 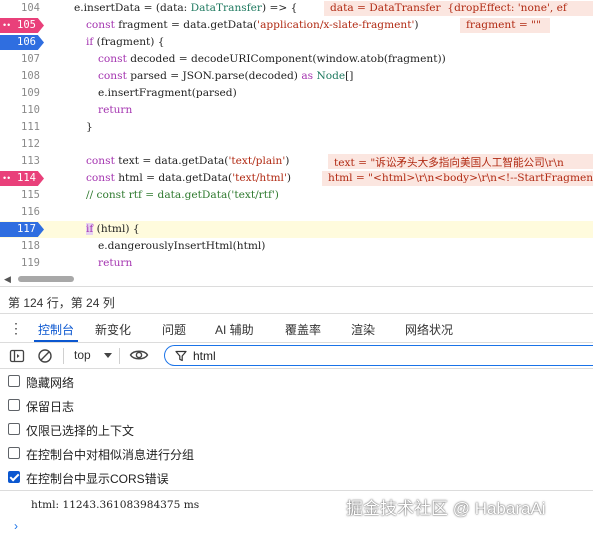 I want to click on breakpoint-marker: 117, so click(x=22, y=229).